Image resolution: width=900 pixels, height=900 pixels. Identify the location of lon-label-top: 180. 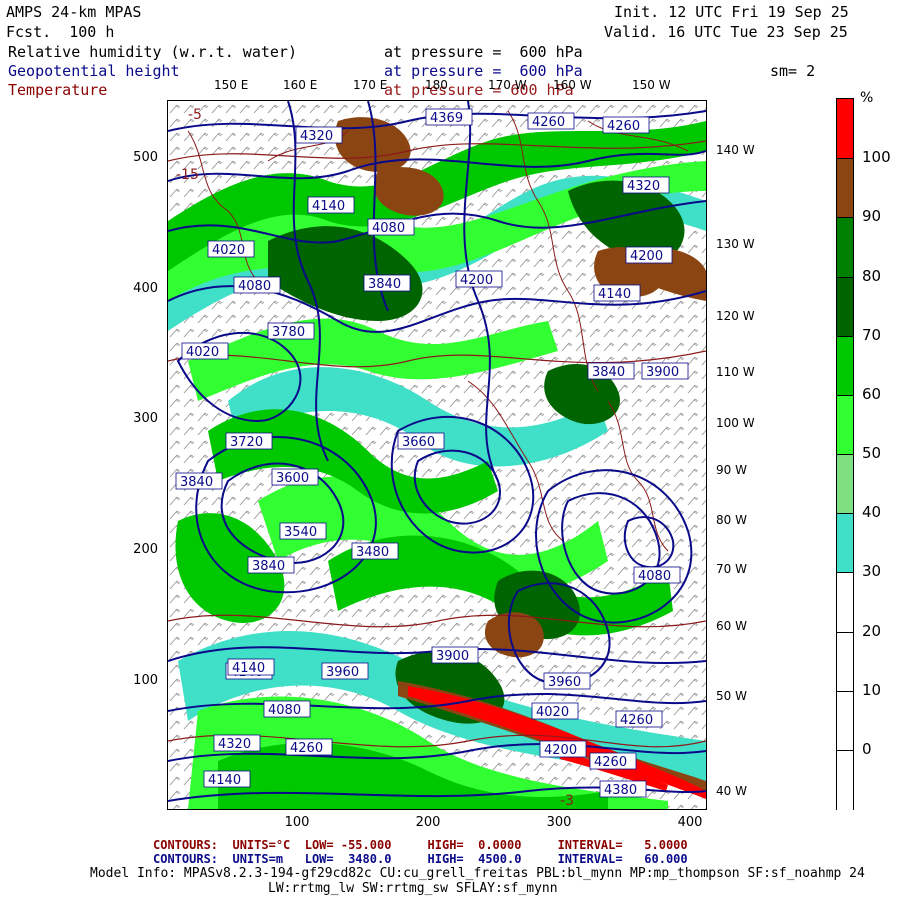
(436, 85).